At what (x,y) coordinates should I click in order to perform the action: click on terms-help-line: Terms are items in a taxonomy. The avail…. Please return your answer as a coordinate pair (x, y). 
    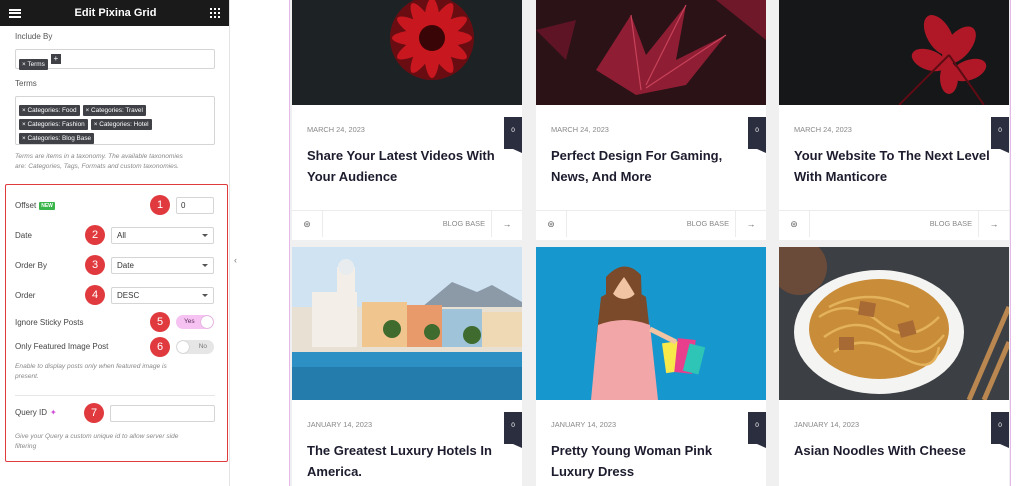
    Looking at the image, I should click on (99, 156).